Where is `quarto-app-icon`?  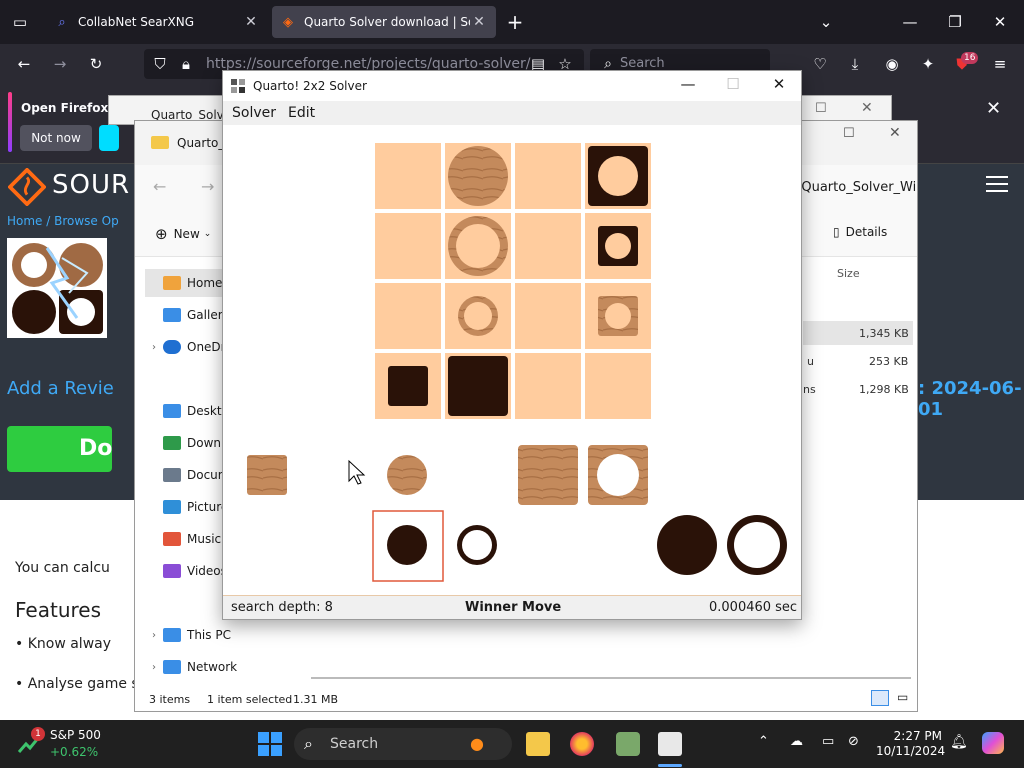
quarto-app-icon is located at coordinates (238, 86).